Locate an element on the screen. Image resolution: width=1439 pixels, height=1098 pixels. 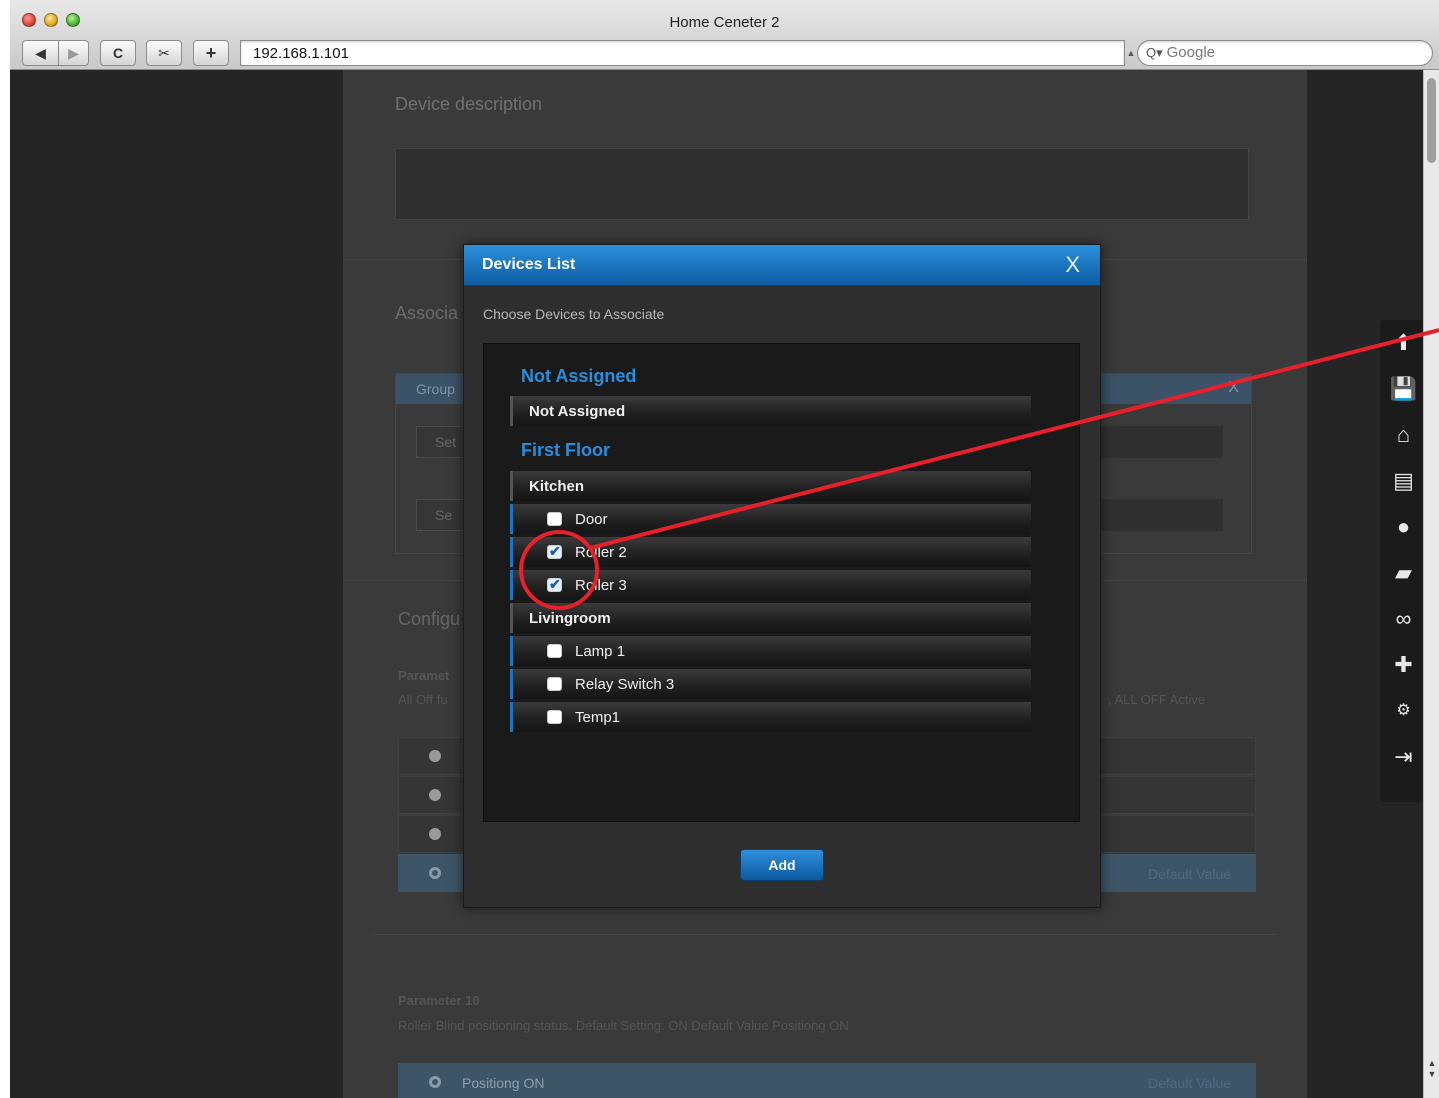
scroll-arrows-icon: ▲ ▼ is located at coordinates (1432, 1069).